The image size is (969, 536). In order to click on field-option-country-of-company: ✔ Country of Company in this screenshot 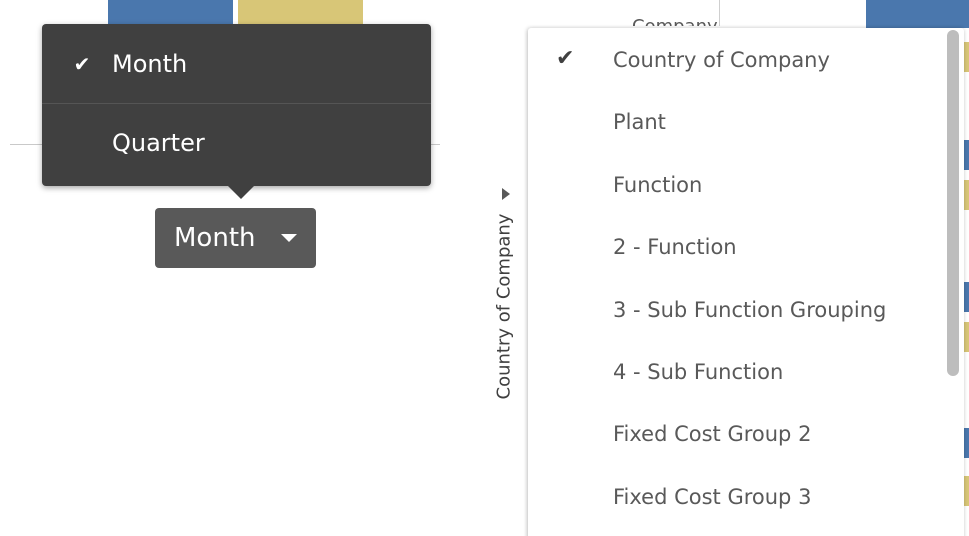, I will do `click(746, 59)`.